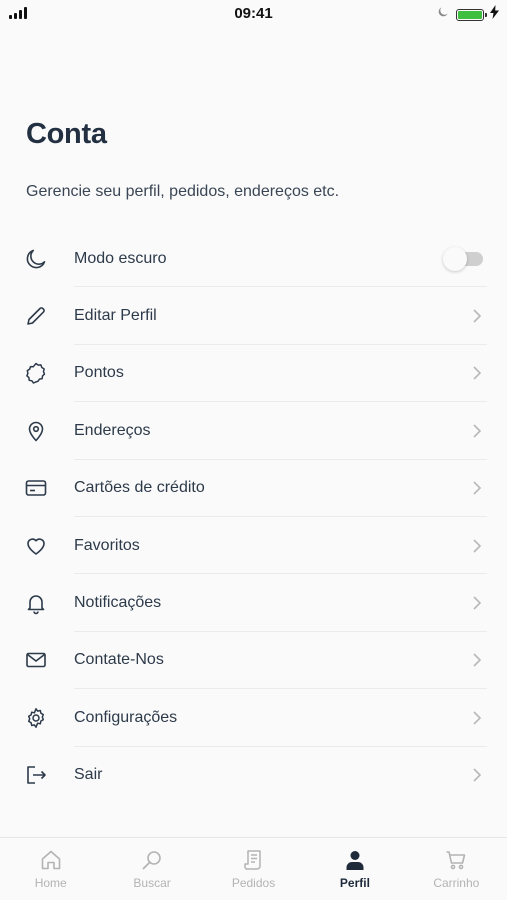 Image resolution: width=507 pixels, height=900 pixels. I want to click on search-icon, so click(152, 860).